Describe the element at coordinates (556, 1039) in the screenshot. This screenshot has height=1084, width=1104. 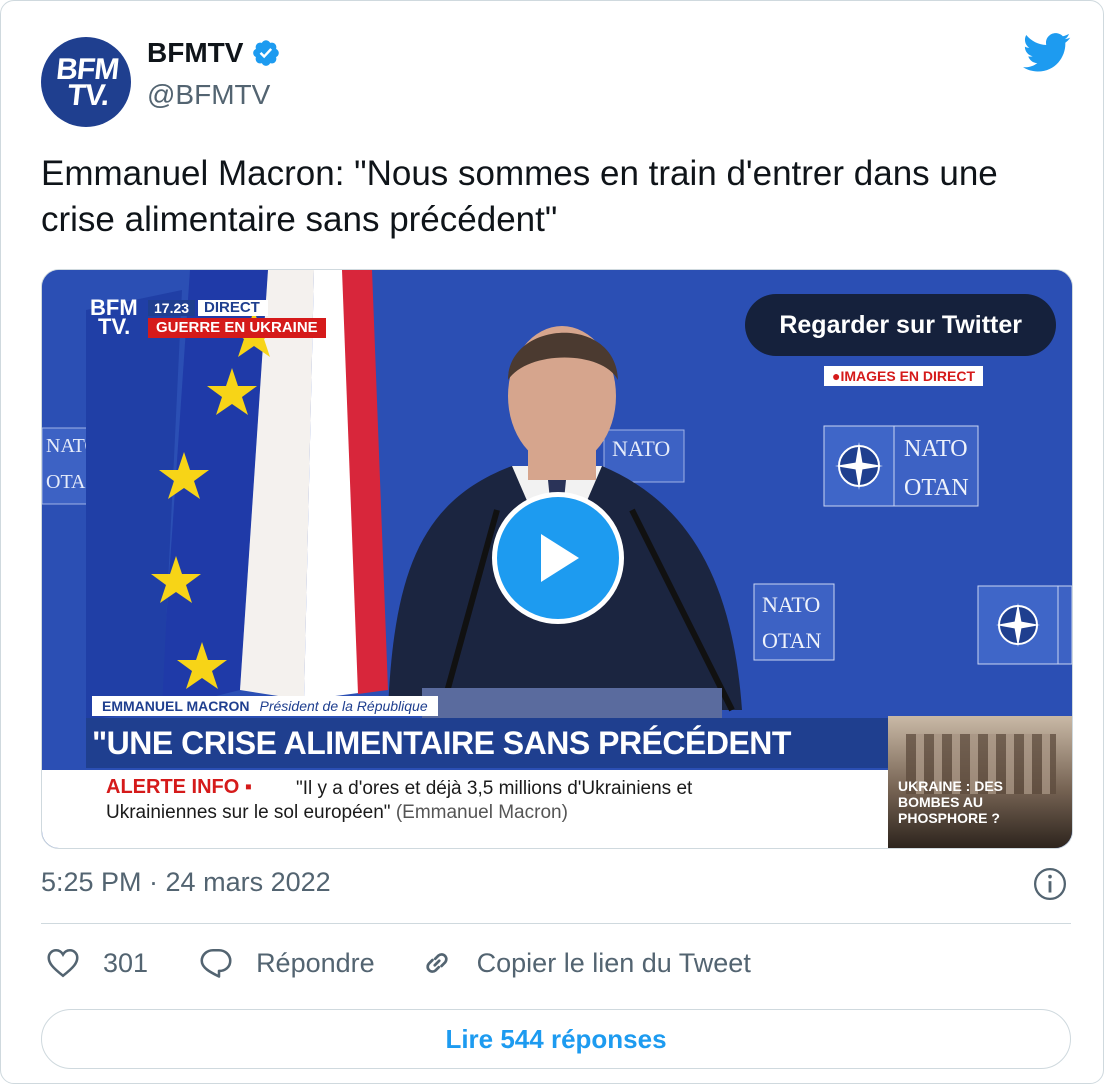
I see `read-replies-button: Lire 544 réponses` at that location.